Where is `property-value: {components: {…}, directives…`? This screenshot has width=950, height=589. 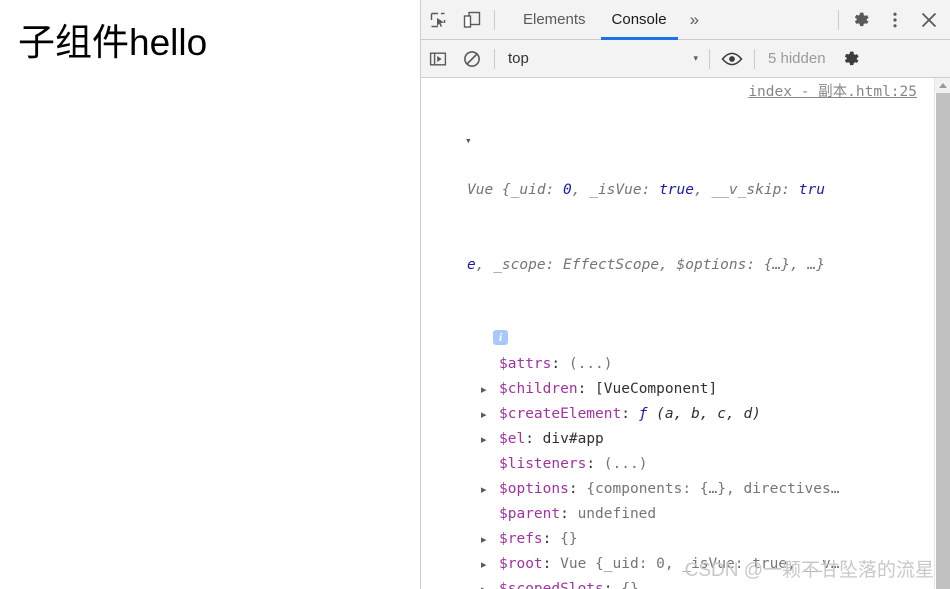
property-value: {components: {…}, directives… is located at coordinates (713, 489).